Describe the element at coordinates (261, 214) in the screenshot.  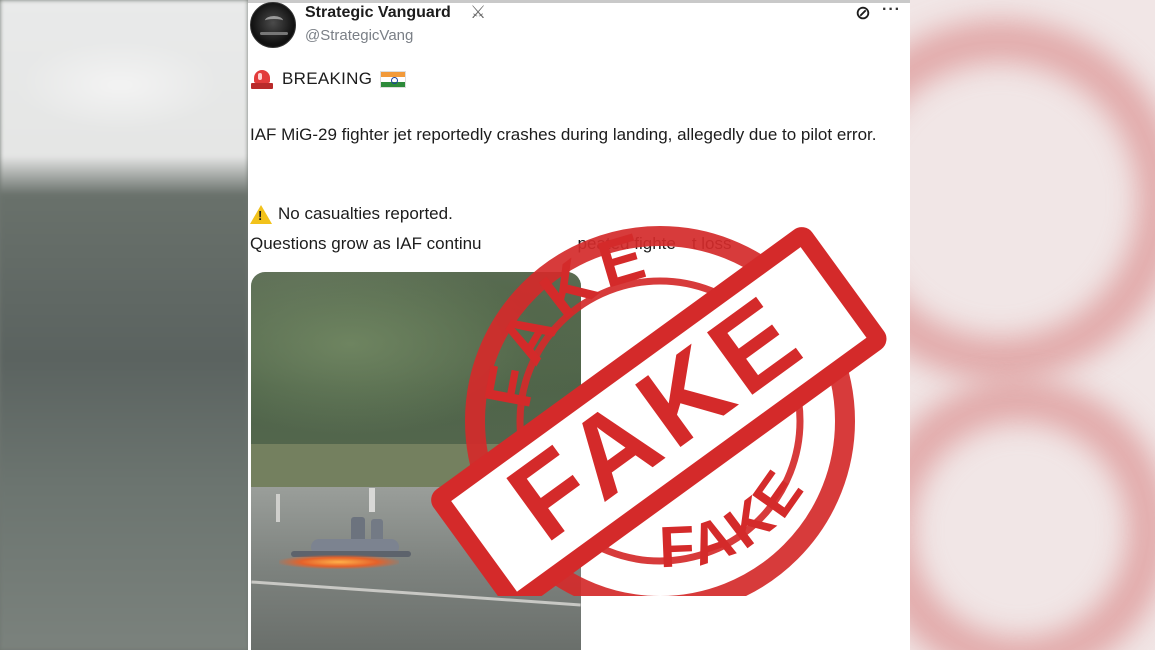
I see `warning-icon` at that location.